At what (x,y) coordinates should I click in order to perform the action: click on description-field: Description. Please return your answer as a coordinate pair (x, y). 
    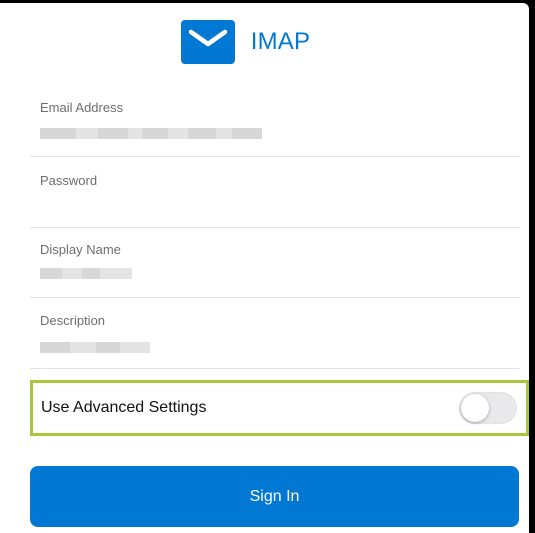
    Looking at the image, I should click on (275, 333).